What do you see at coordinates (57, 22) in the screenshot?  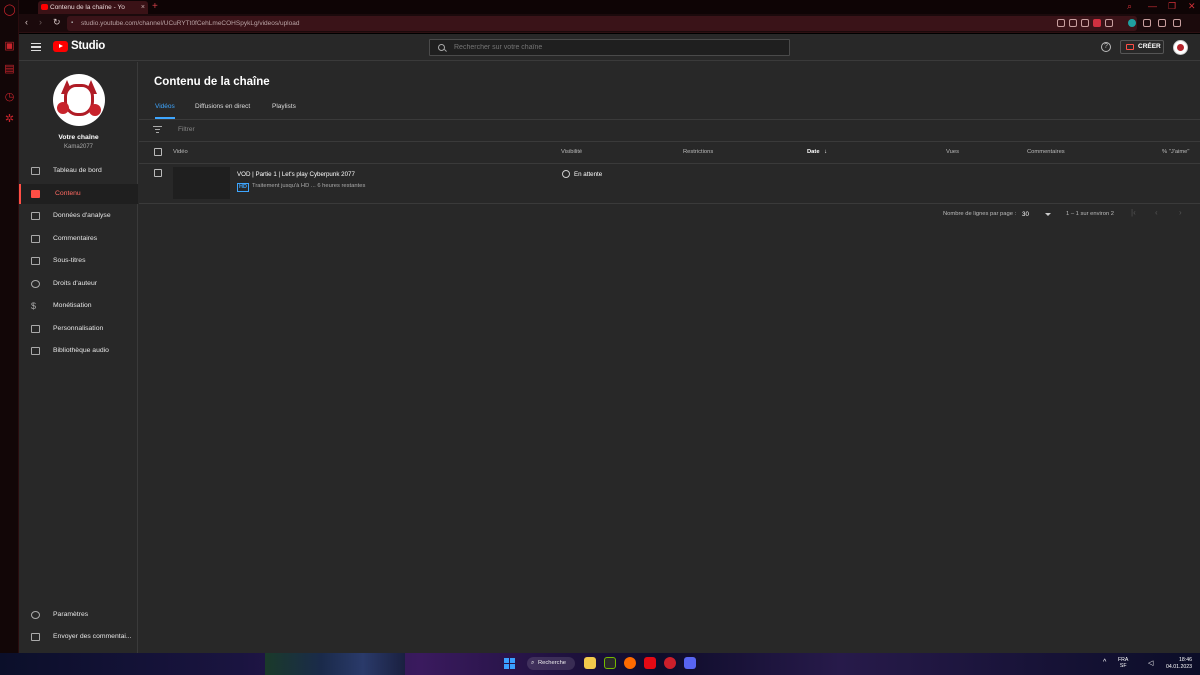 I see `reload-icon: ↻` at bounding box center [57, 22].